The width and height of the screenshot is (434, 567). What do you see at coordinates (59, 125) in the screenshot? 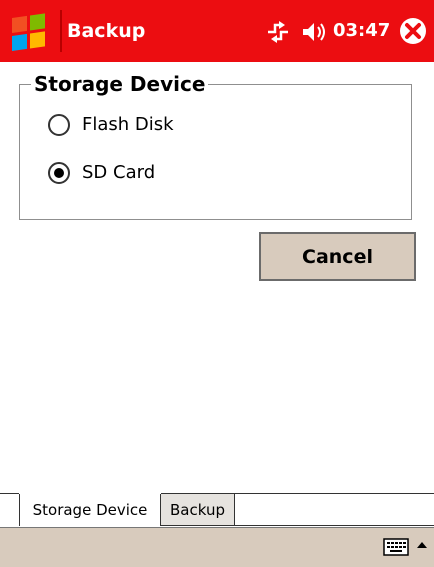
I see `radio-button` at bounding box center [59, 125].